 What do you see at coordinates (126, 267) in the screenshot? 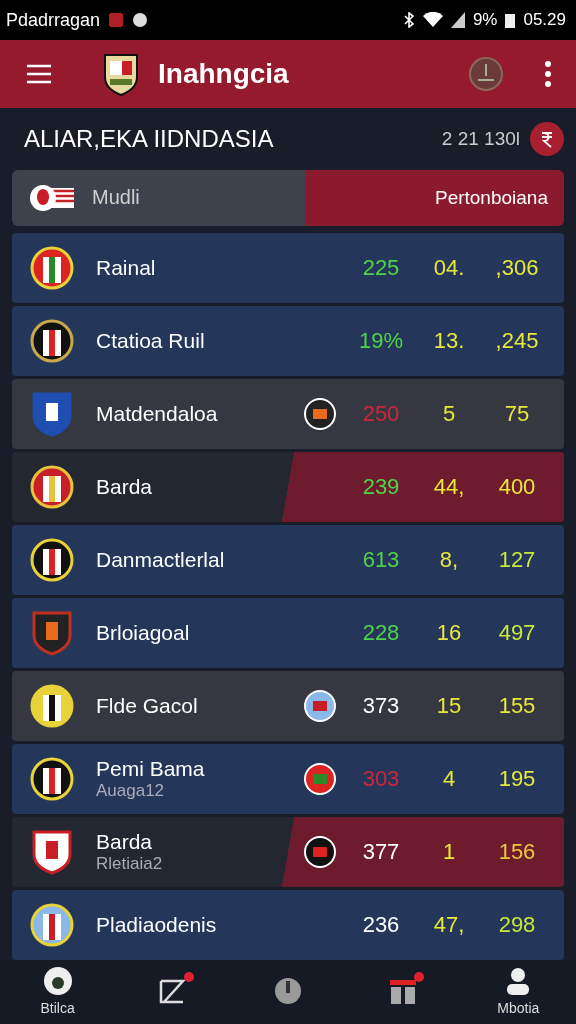
I see `team-name: Rainal` at bounding box center [126, 267].